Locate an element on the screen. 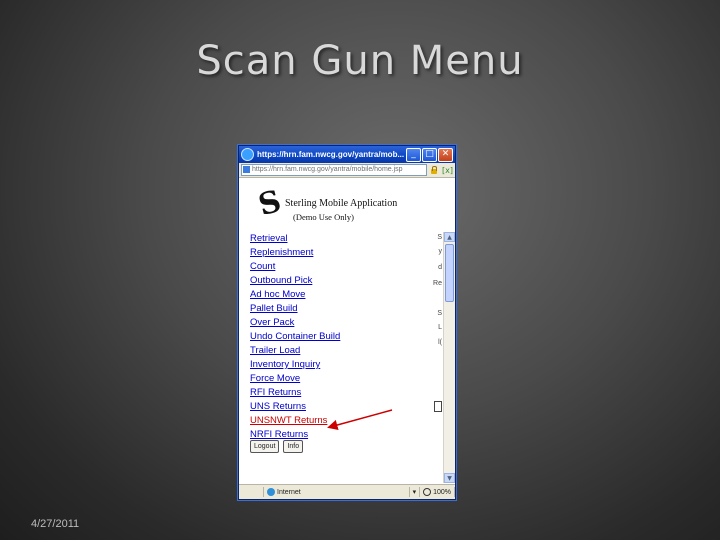 The image size is (720, 540). slide-date: 4/27/2011 is located at coordinates (55, 524).